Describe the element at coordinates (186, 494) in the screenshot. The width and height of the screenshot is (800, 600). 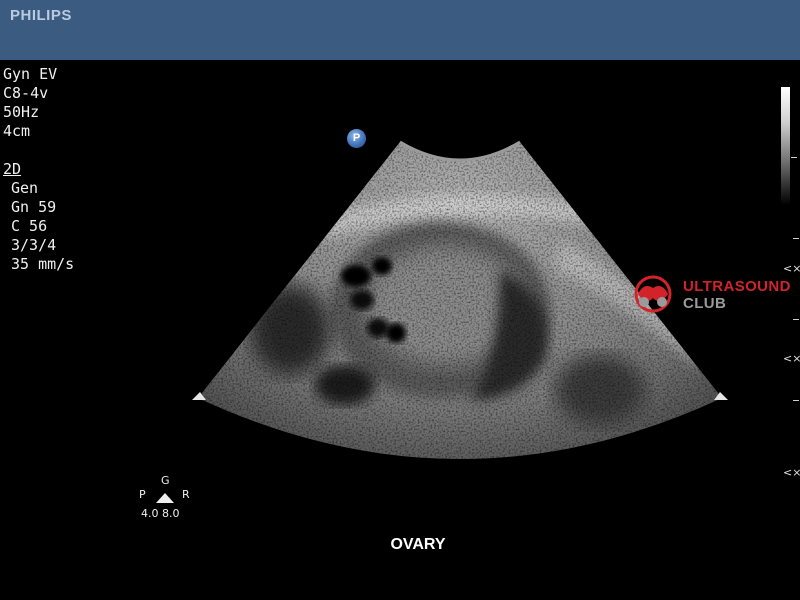
I see `orientation-right-label: R` at that location.